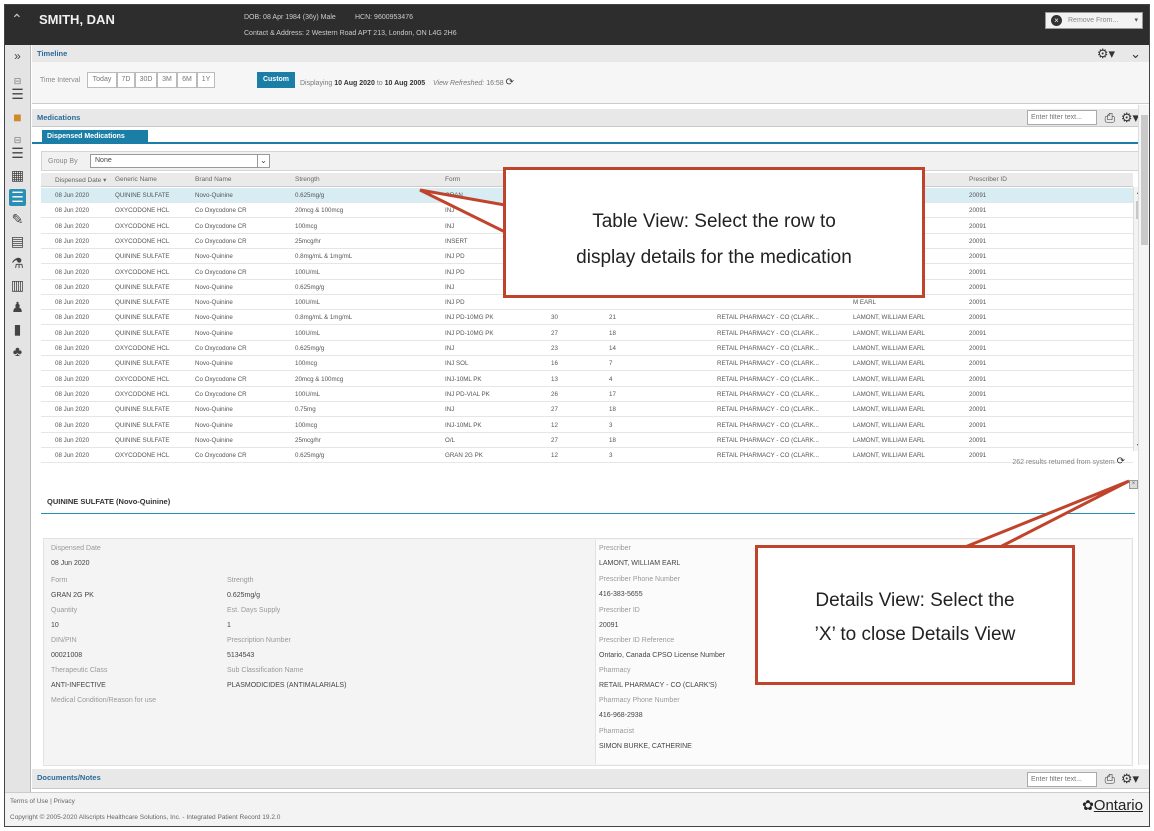  What do you see at coordinates (612, 318) in the screenshot?
I see `table-cell: 21` at bounding box center [612, 318].